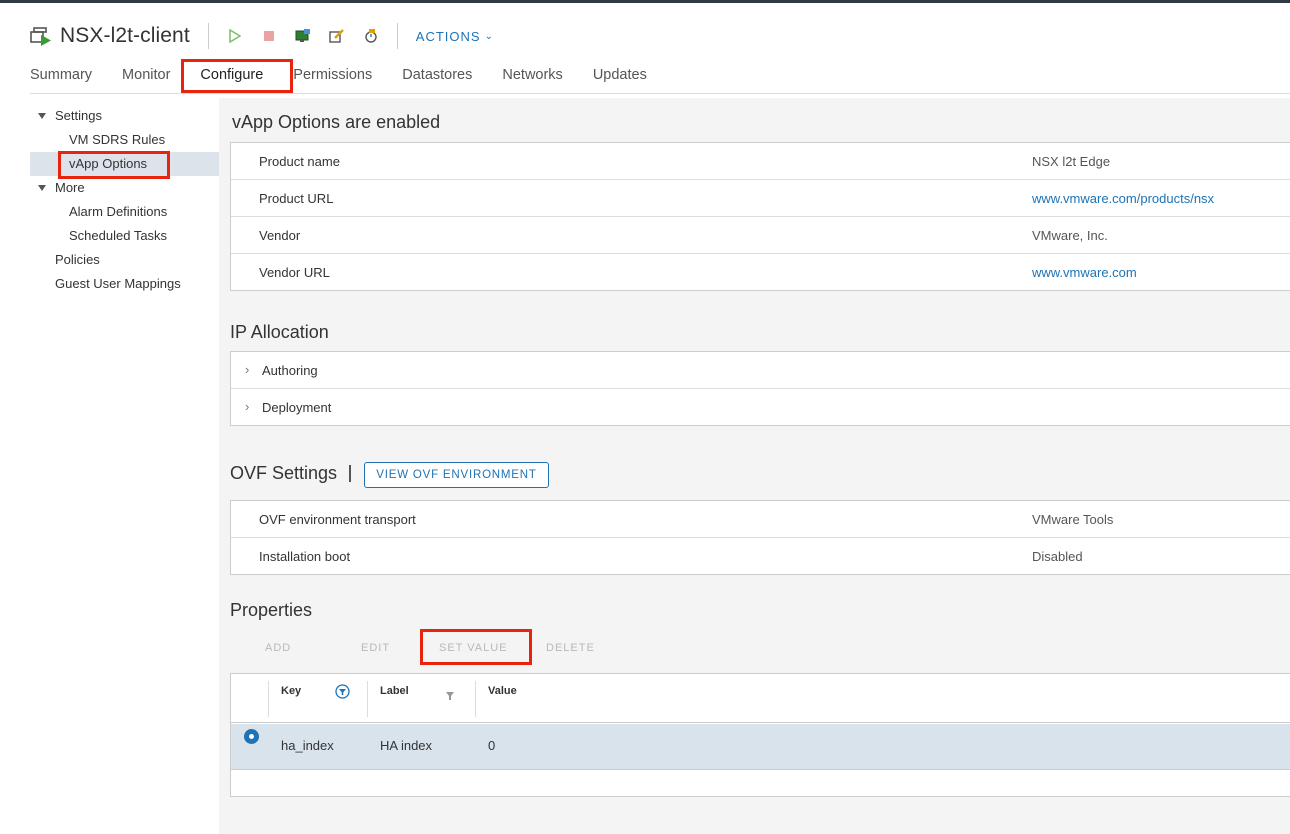 The image size is (1290, 834). What do you see at coordinates (61, 75) in the screenshot?
I see `tab-summary: Summary` at bounding box center [61, 75].